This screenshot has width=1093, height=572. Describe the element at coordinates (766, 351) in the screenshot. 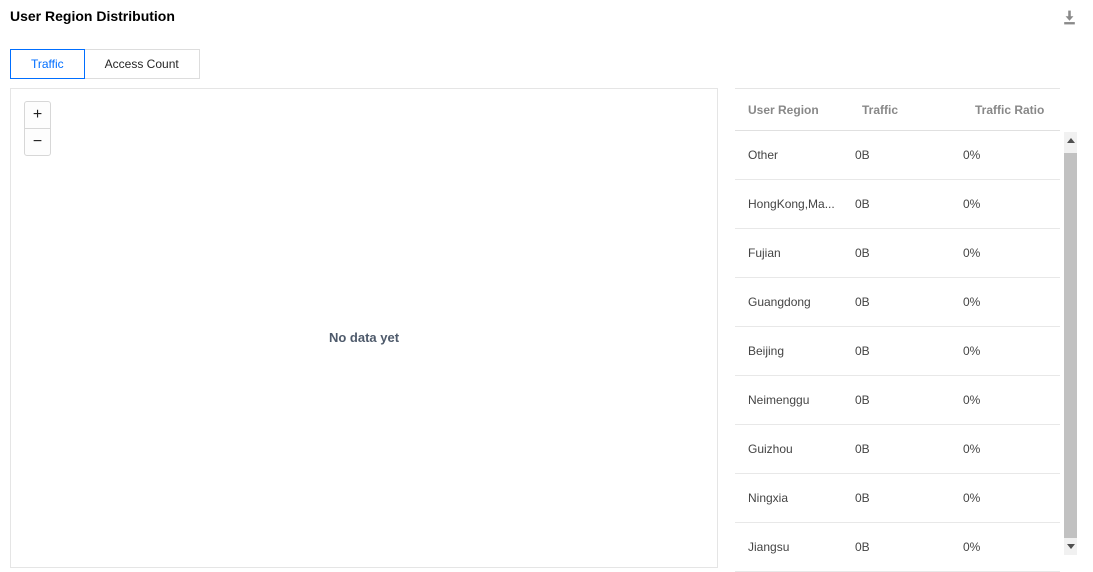

I see `cell-region: Beijing` at that location.